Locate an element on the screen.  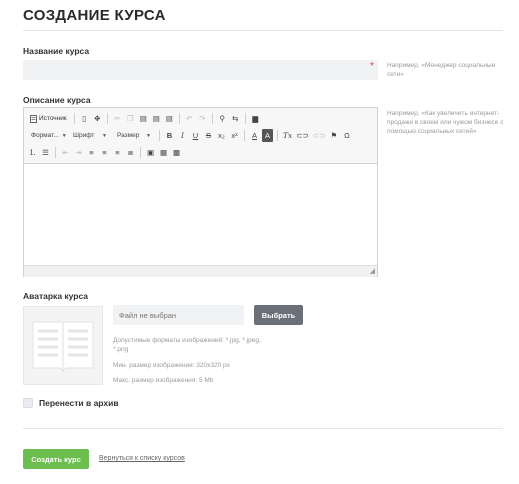
link-icon: ⊂⊃ is located at coordinates (302, 135).